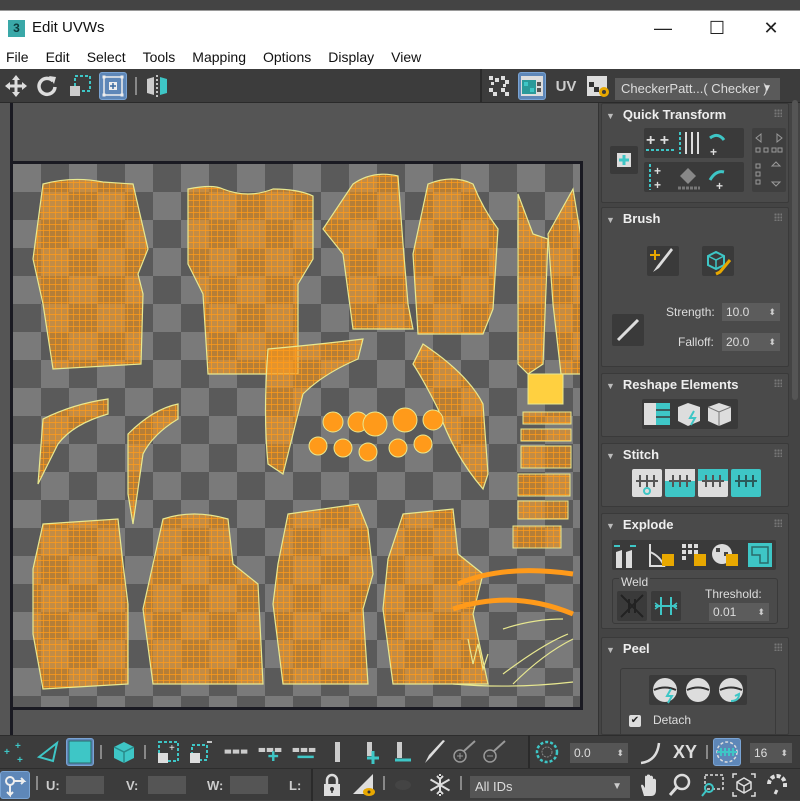 The height and width of the screenshot is (801, 800). What do you see at coordinates (650, 752) in the screenshot?
I see `falloff-type-button` at bounding box center [650, 752].